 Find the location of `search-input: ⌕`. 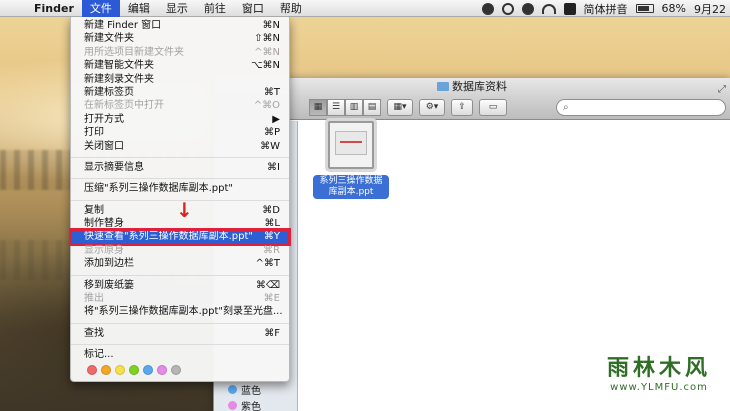

search-input: ⌕ is located at coordinates (641, 107).